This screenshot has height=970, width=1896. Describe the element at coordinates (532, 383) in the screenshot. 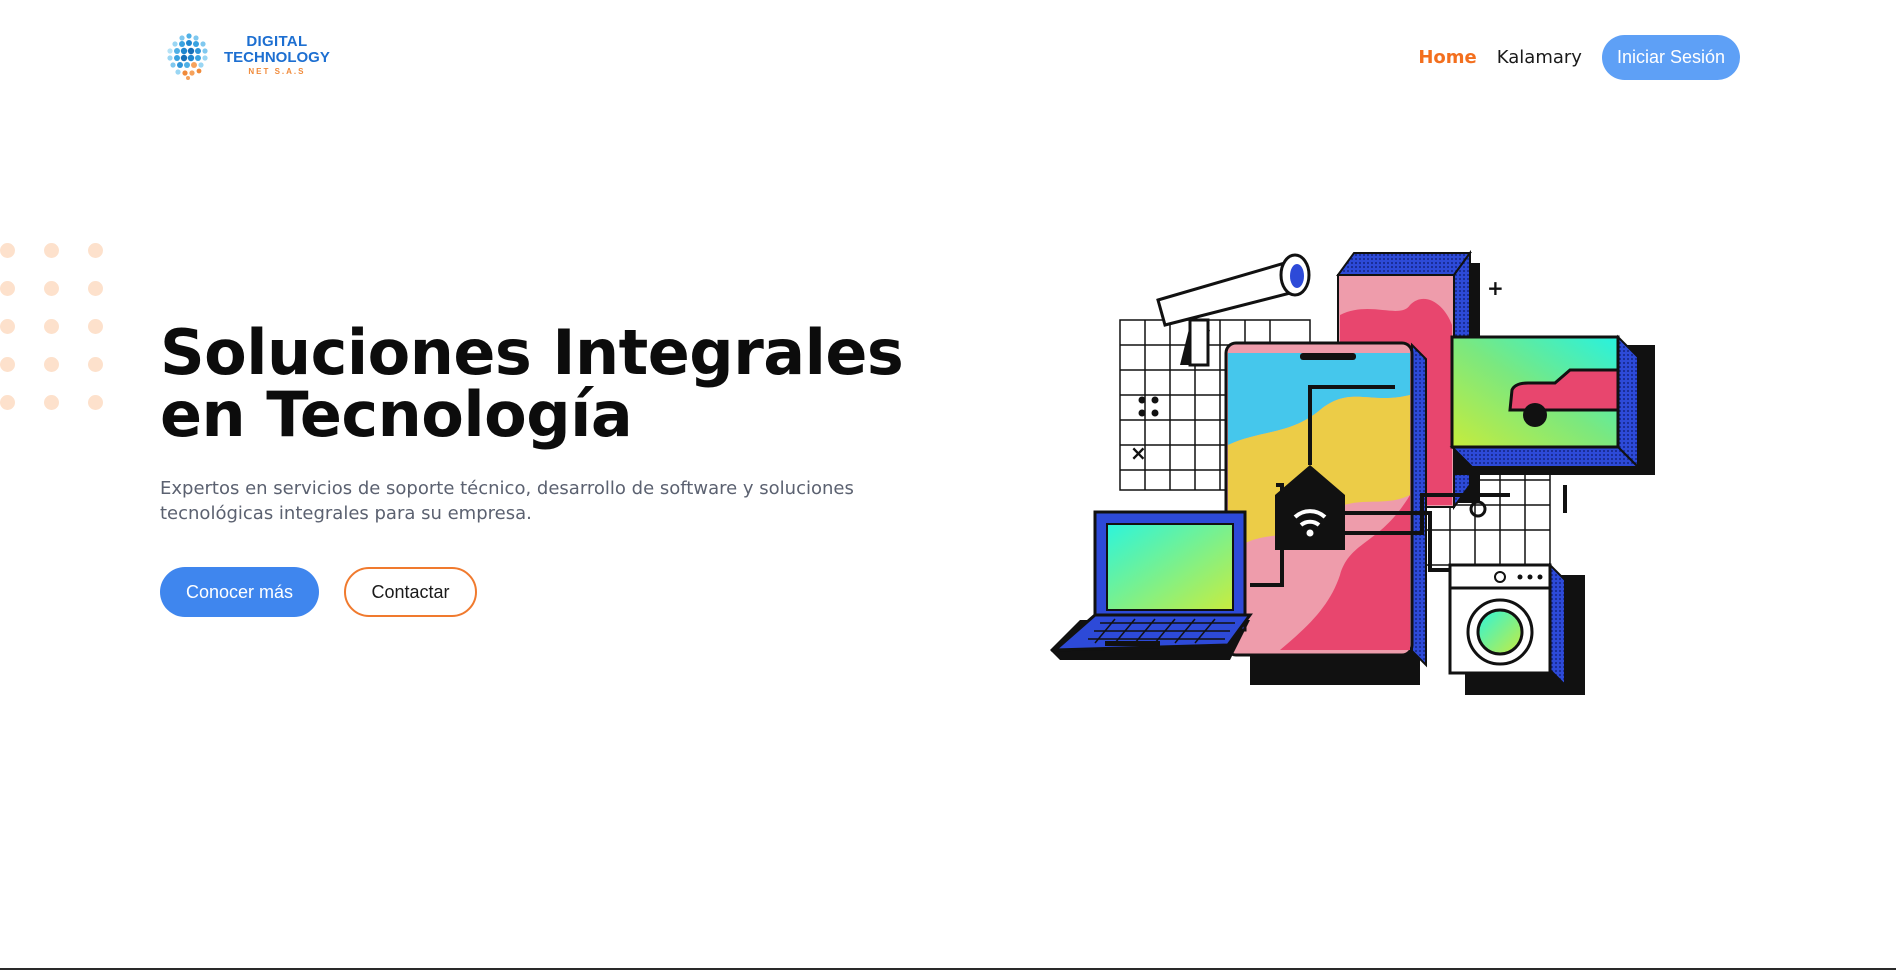

I see `hero-title: Soluciones Integrales en Tecnología` at that location.